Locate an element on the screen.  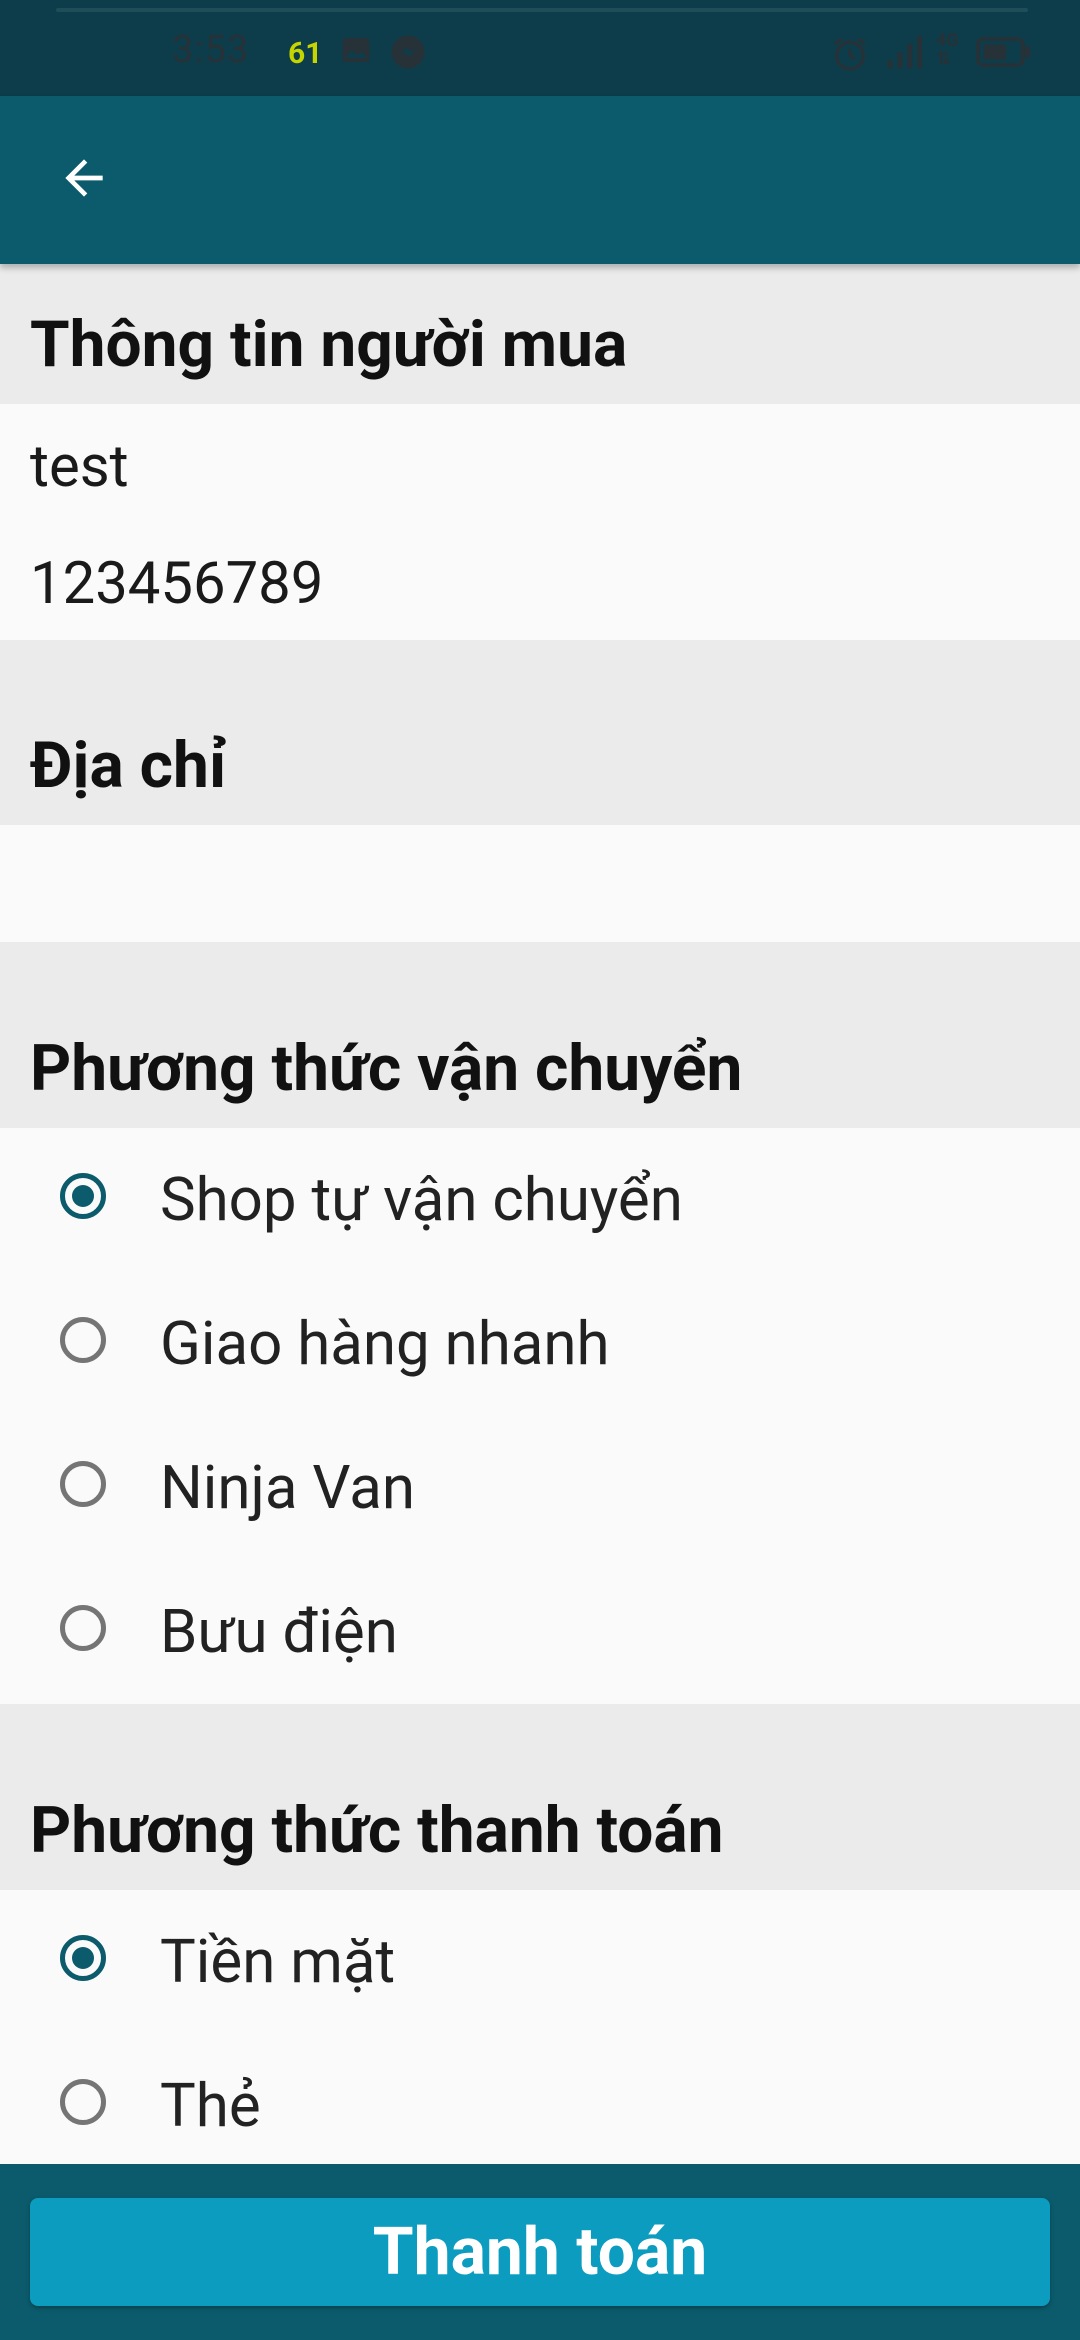
shipping-option-ninja-van: Ninja Van is located at coordinates (540, 1488).